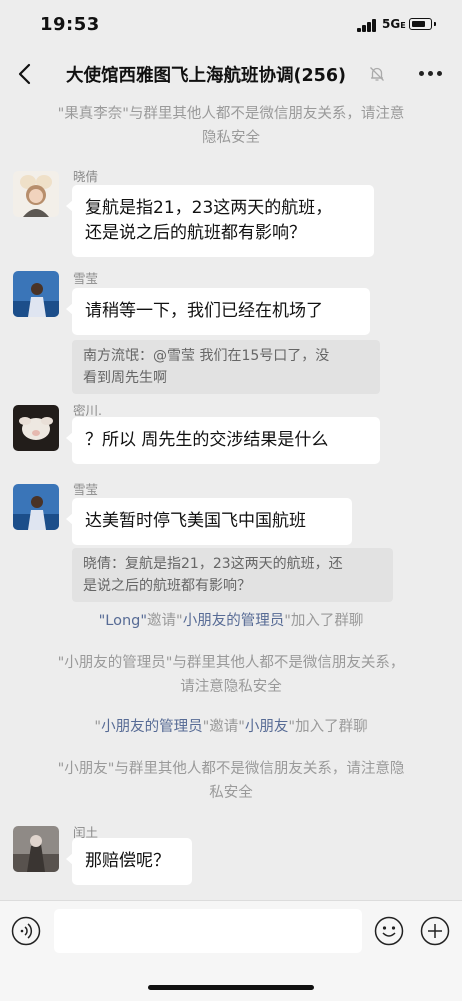  What do you see at coordinates (231, 727) in the screenshot?
I see `invite-notice: "小朋友的管理员"邀请"小朋友"加入了群聊` at bounding box center [231, 727].